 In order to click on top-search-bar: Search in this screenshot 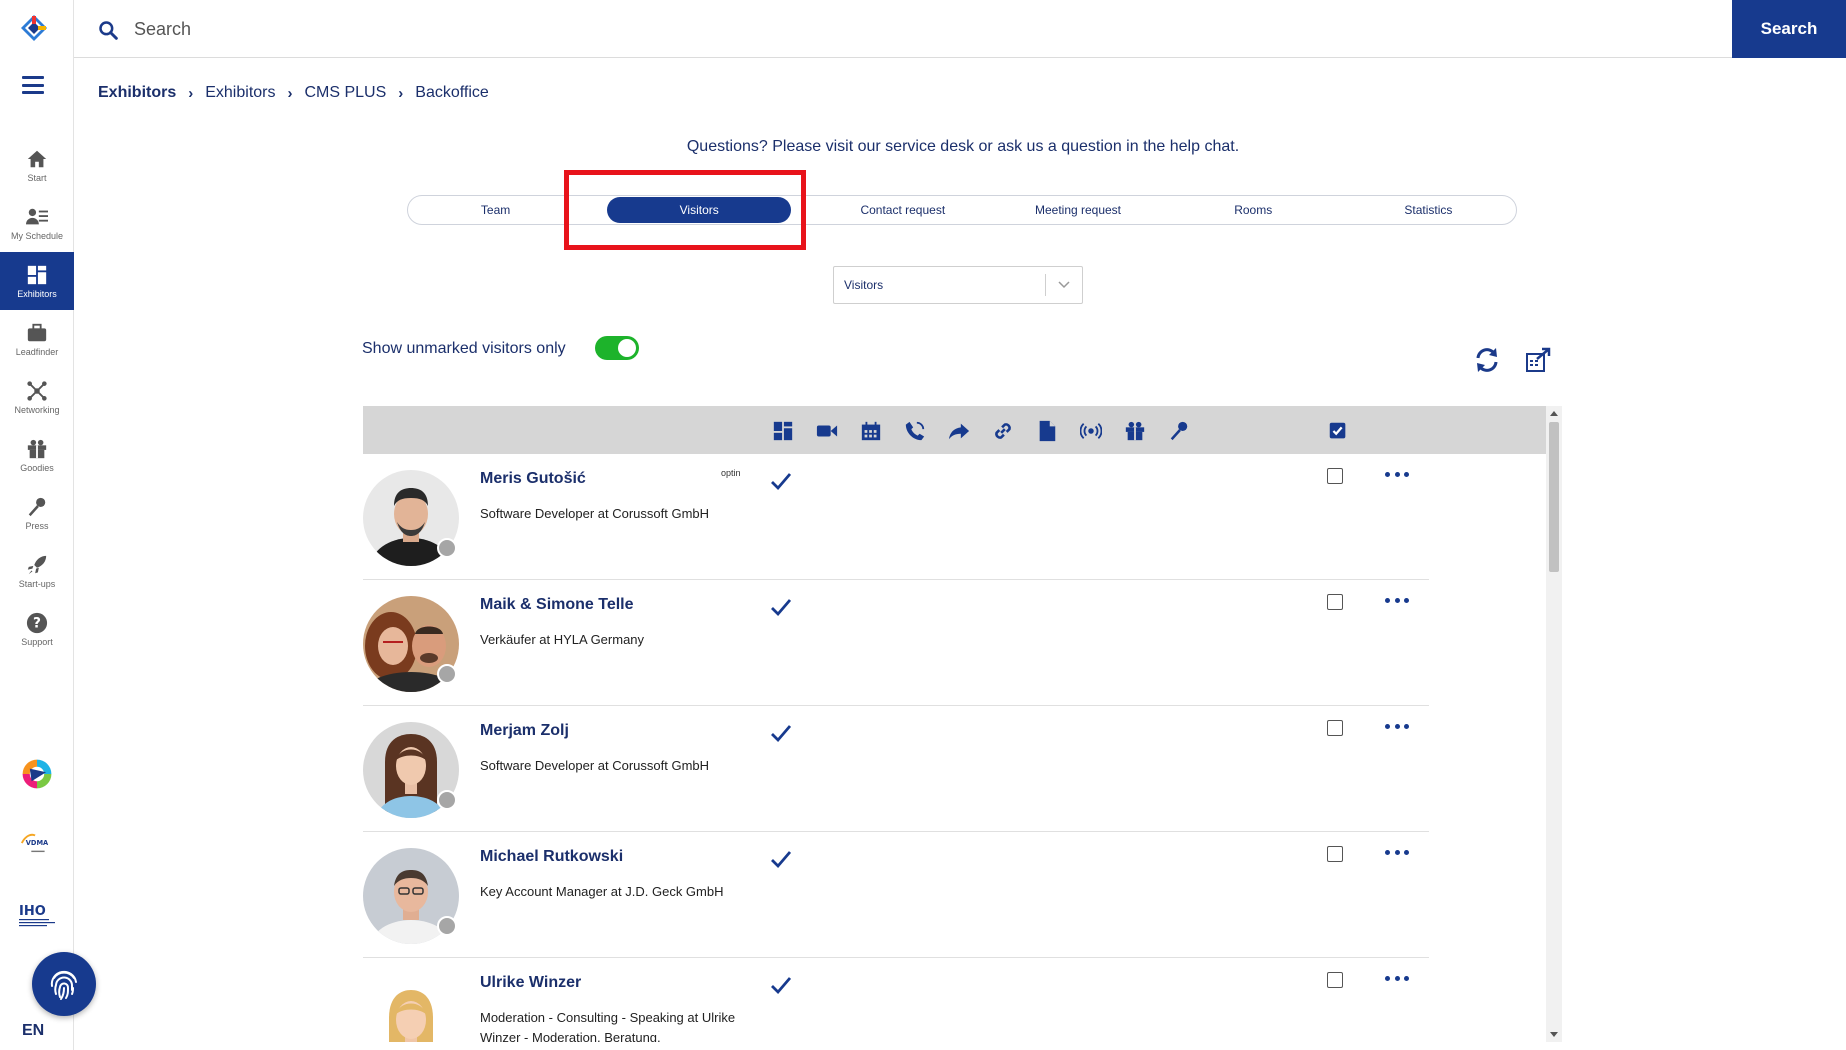, I will do `click(960, 29)`.